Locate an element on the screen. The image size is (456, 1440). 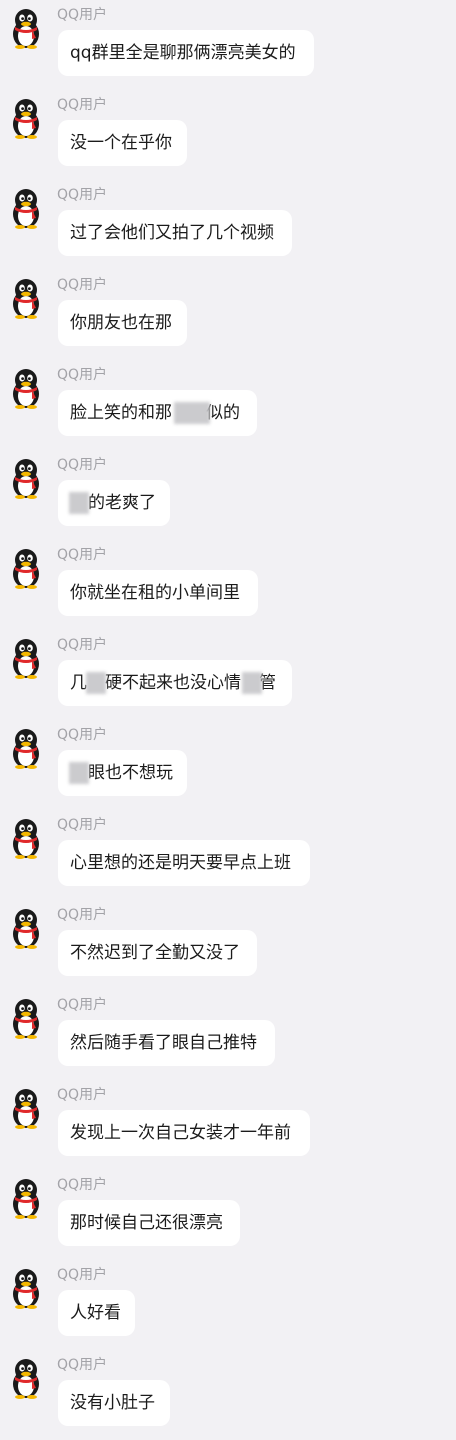
message-bubble: 几硬不起来也没心情管 is located at coordinates (175, 683).